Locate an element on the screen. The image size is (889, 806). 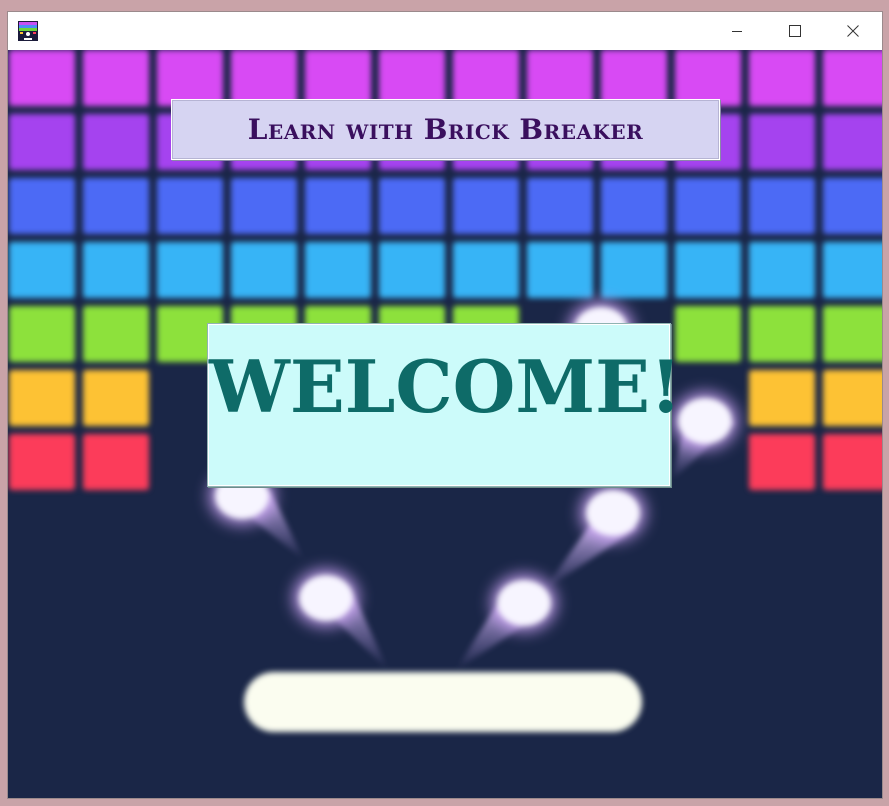
close-button is located at coordinates (853, 31).